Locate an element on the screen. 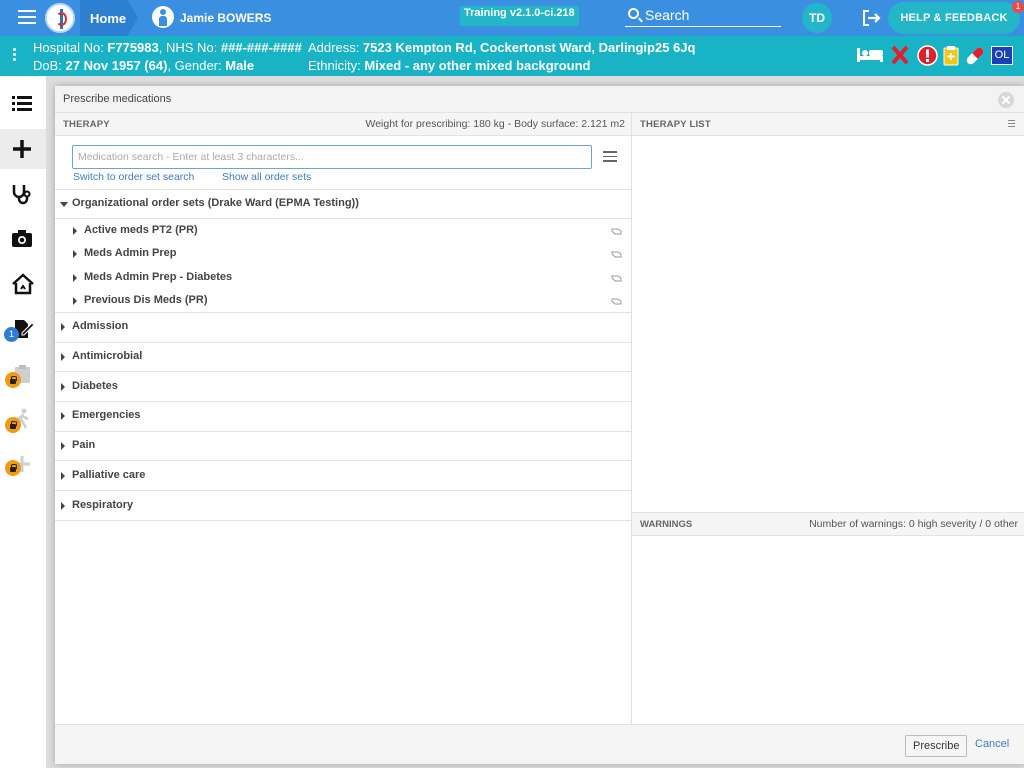 The image size is (1024, 768). warnings-title: WARNINGS is located at coordinates (666, 524).